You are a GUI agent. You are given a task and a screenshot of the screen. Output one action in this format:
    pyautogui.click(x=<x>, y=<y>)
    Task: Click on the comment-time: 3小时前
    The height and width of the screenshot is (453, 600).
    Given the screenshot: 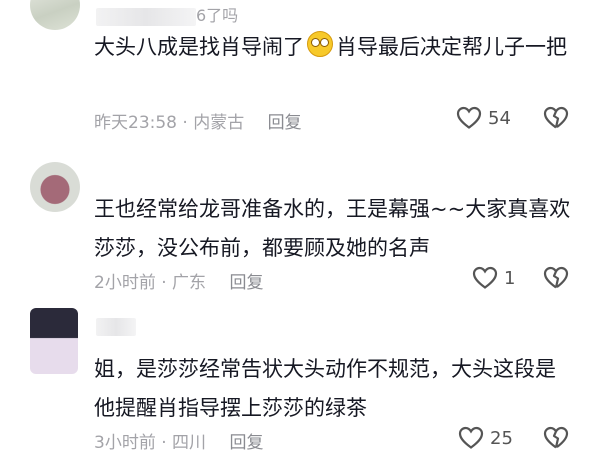 What is the action you would take?
    pyautogui.click(x=125, y=443)
    